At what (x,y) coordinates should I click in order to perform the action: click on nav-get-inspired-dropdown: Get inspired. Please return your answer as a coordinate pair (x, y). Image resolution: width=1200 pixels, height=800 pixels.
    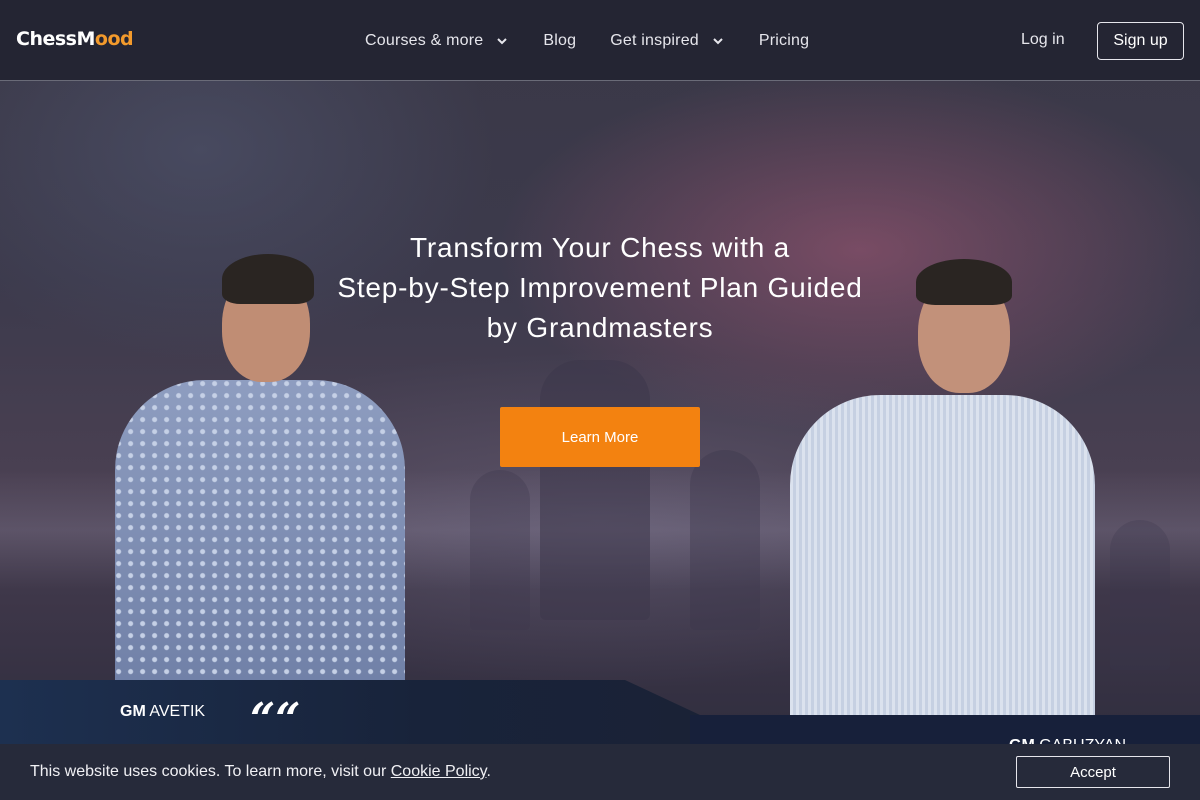
    Looking at the image, I should click on (667, 41).